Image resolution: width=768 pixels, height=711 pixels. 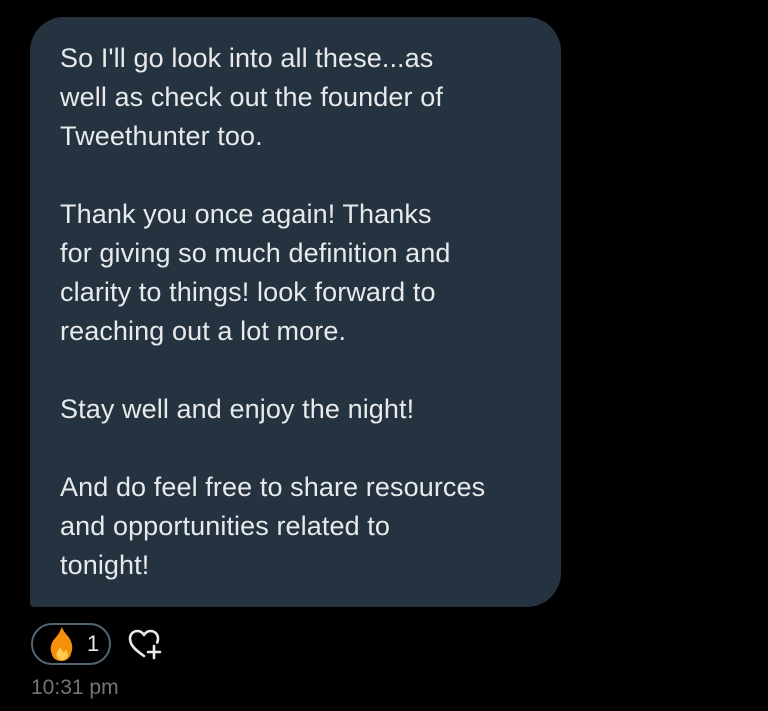 What do you see at coordinates (75, 687) in the screenshot?
I see `message-timestamp: 10:31 pm` at bounding box center [75, 687].